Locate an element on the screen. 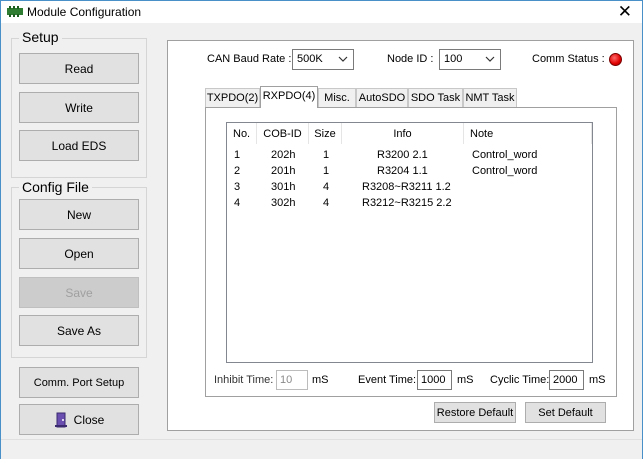 Image resolution: width=643 pixels, height=459 pixels. row-info: R3212~R3215 2.2 is located at coordinates (407, 203).